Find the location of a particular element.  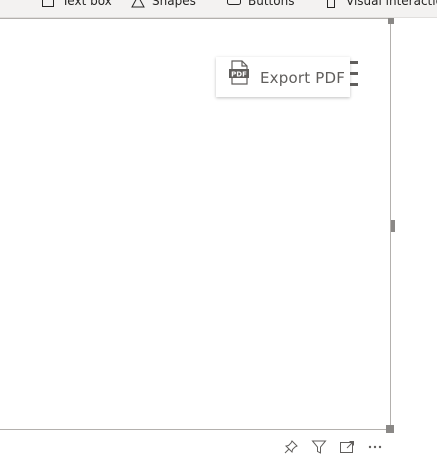

drag-grip-icon is located at coordinates (354, 74).